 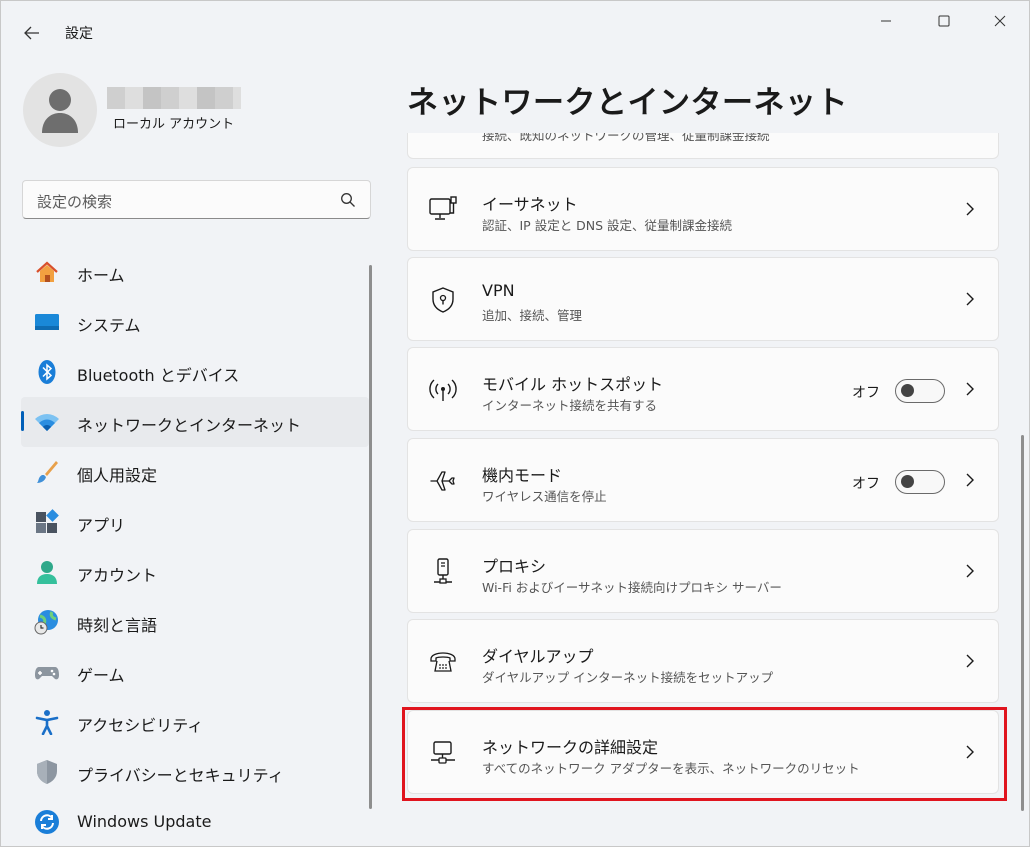 I want to click on close-icon, so click(x=1000, y=21).